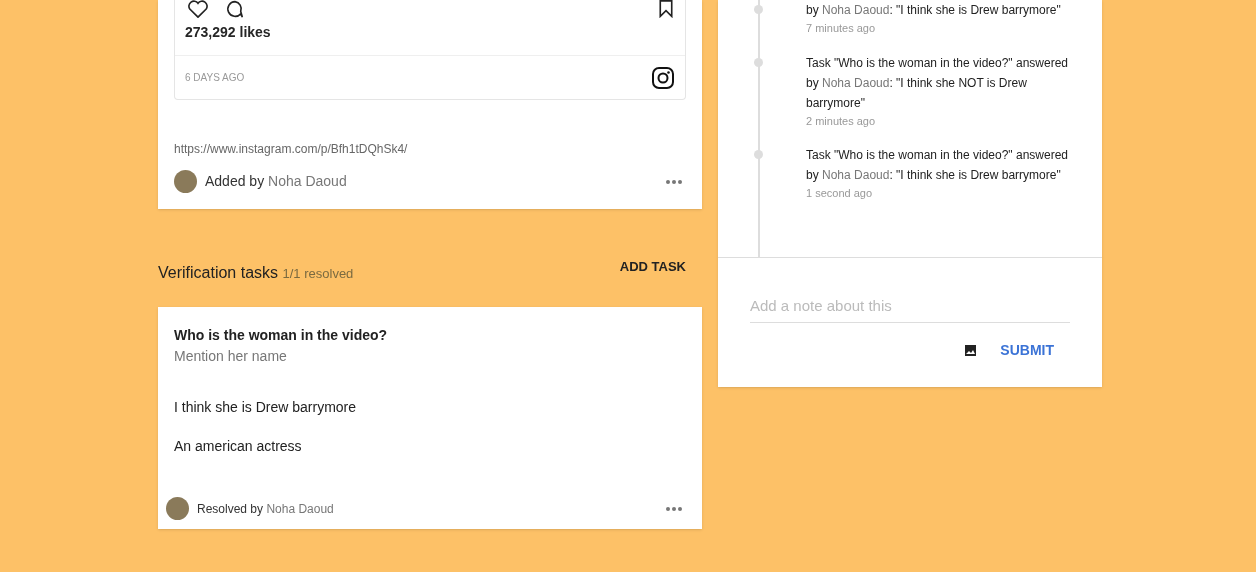 The width and height of the screenshot is (1256, 572). I want to click on timeline-entry: Task "Who is the woman in the video?" answered by Noha Daoud: "I think she is Drew barrymore", so click(937, 165).